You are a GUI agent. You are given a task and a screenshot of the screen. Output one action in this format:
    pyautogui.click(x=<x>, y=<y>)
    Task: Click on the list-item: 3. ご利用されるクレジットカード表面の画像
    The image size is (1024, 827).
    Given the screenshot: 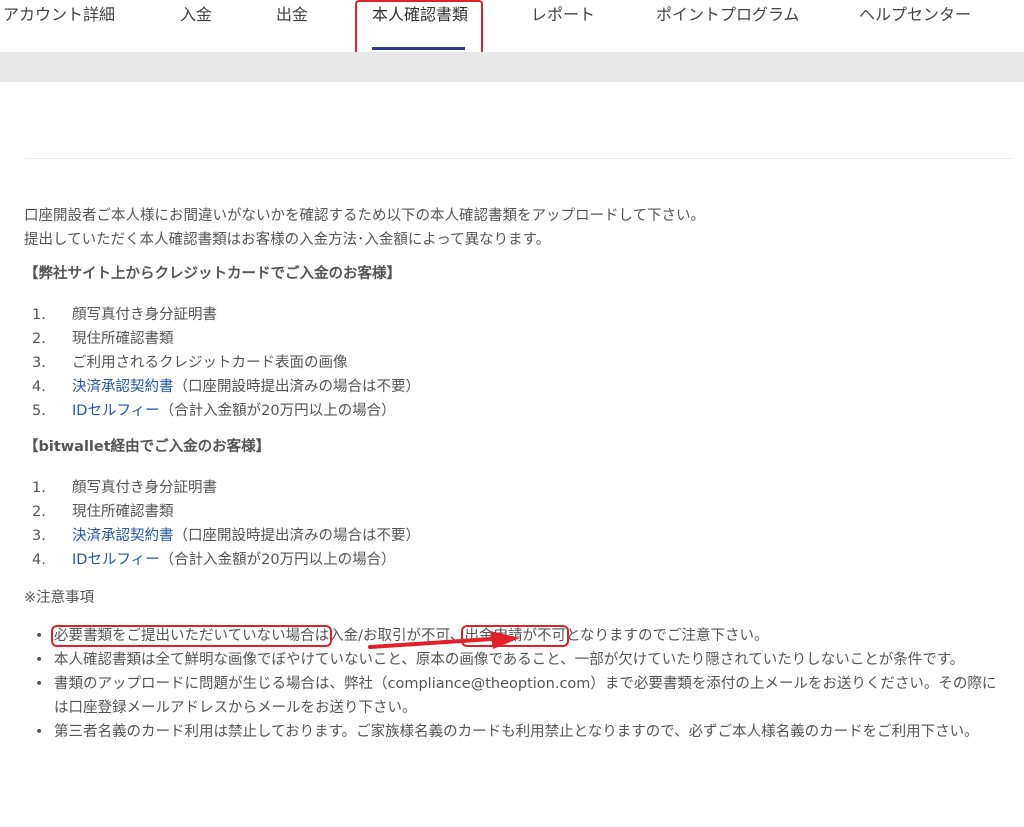 What is the action you would take?
    pyautogui.click(x=519, y=363)
    